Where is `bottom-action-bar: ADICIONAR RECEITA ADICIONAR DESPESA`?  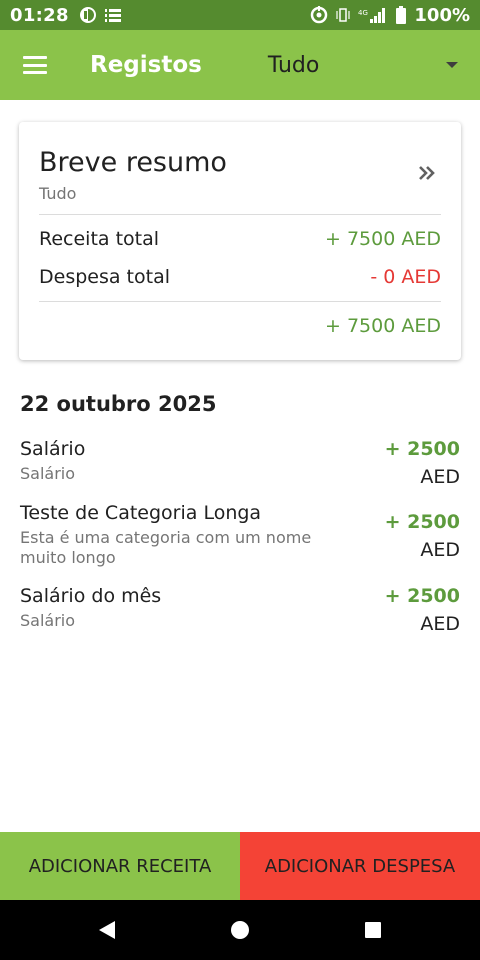 bottom-action-bar: ADICIONAR RECEITA ADICIONAR DESPESA is located at coordinates (240, 866).